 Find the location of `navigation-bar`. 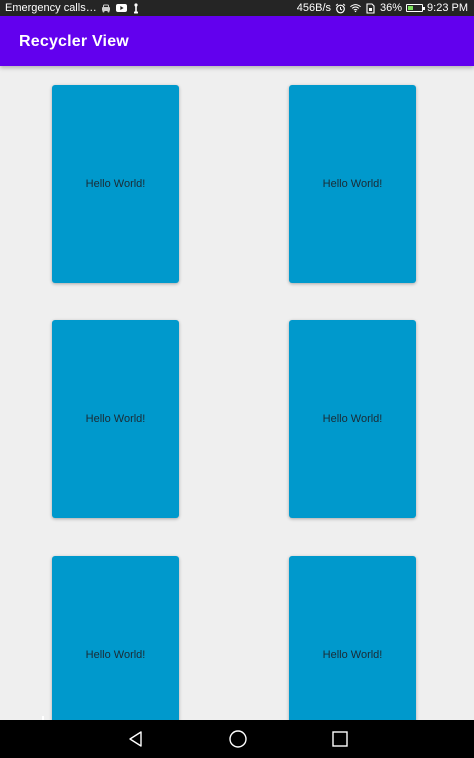

navigation-bar is located at coordinates (237, 739).